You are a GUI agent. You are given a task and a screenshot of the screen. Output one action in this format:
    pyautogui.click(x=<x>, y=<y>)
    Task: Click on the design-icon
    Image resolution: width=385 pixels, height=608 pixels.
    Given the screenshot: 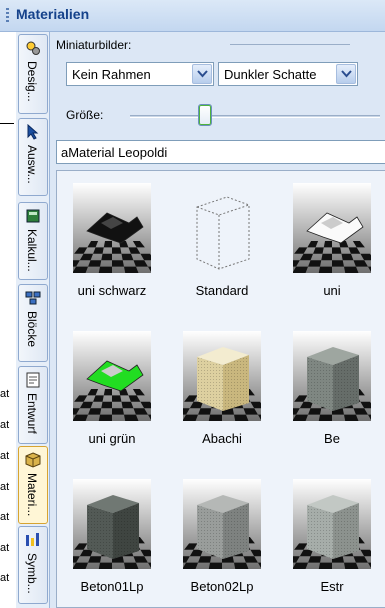 What is the action you would take?
    pyautogui.click(x=33, y=48)
    